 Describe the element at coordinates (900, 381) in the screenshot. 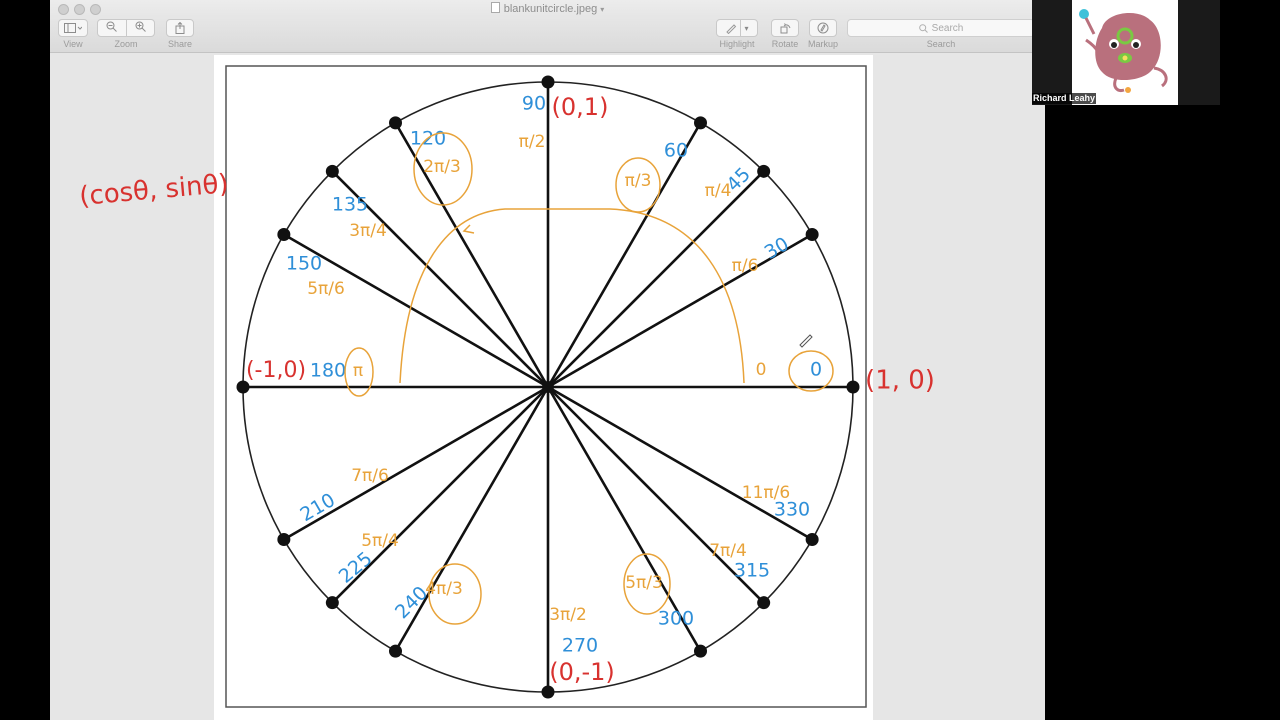

I see `coord-right: (1, 0)` at that location.